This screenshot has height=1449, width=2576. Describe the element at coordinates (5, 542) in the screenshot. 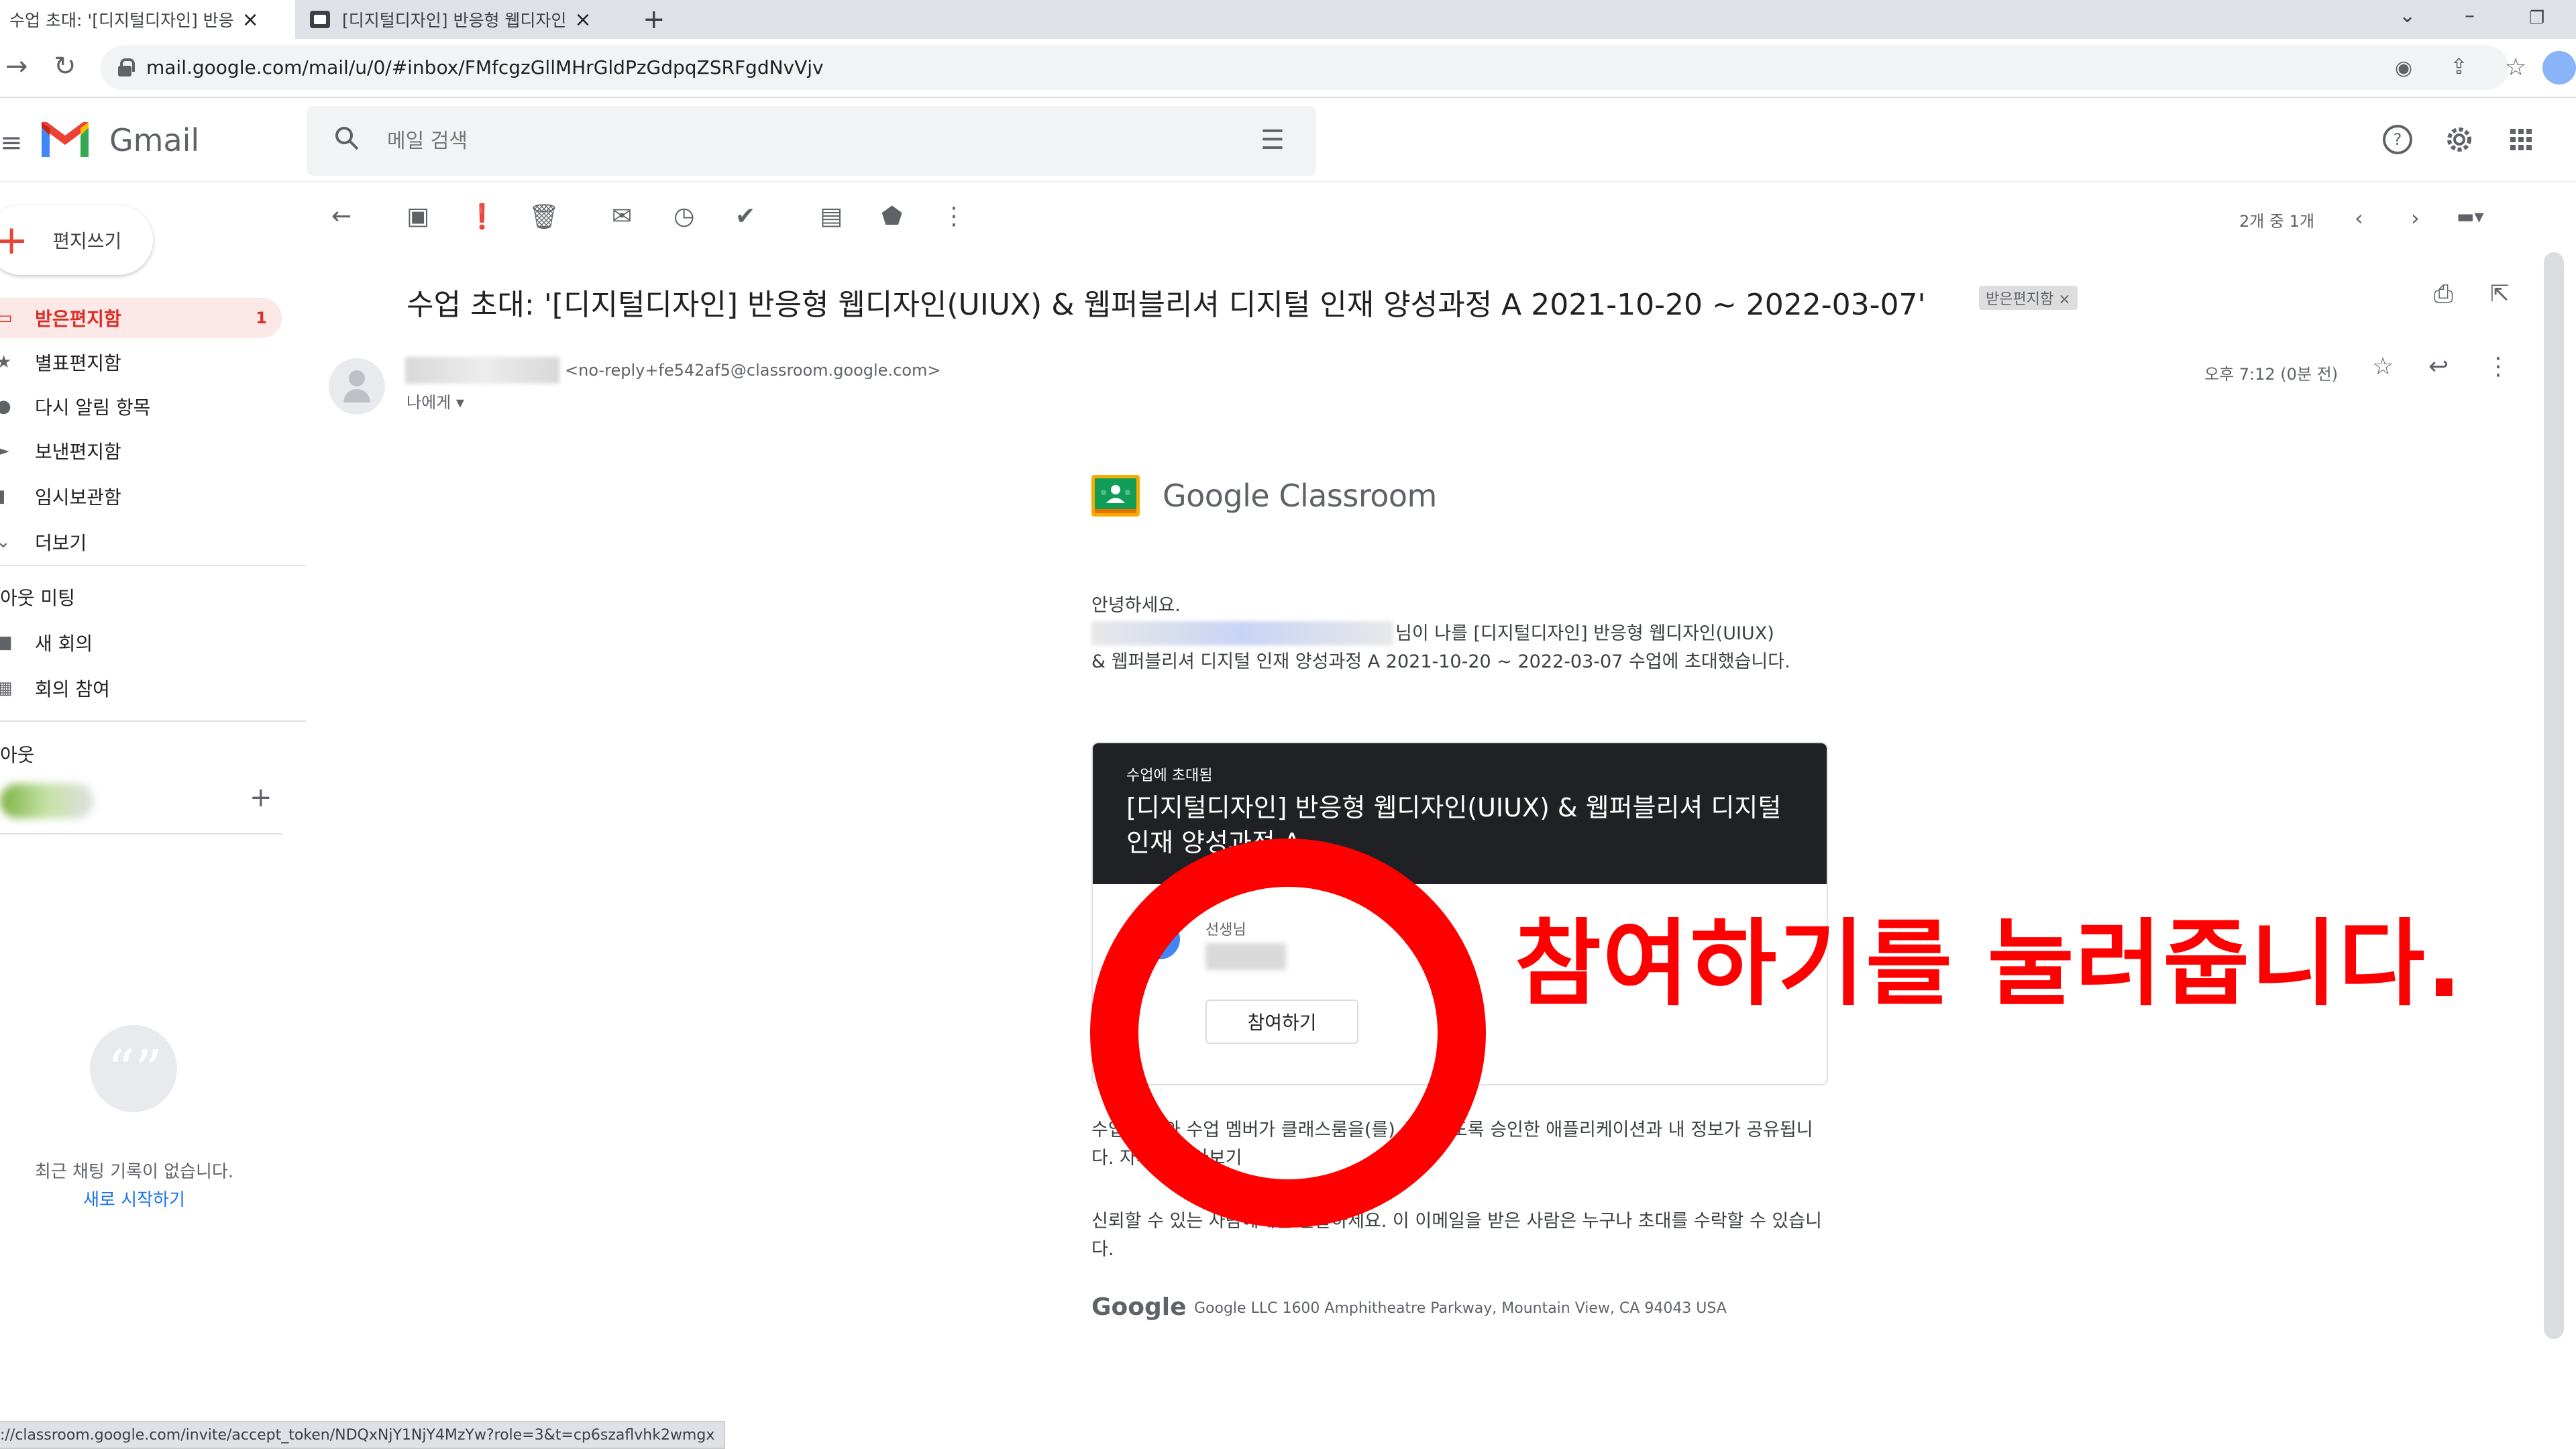

I see `chevron-down-icon: ⌄` at that location.